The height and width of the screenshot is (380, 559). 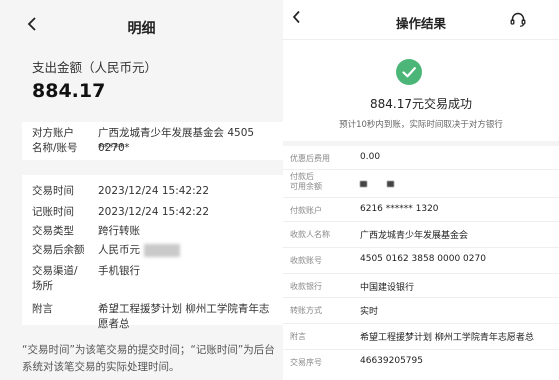 I want to click on available-balance-row: 付款后 可用余额, so click(x=421, y=184).